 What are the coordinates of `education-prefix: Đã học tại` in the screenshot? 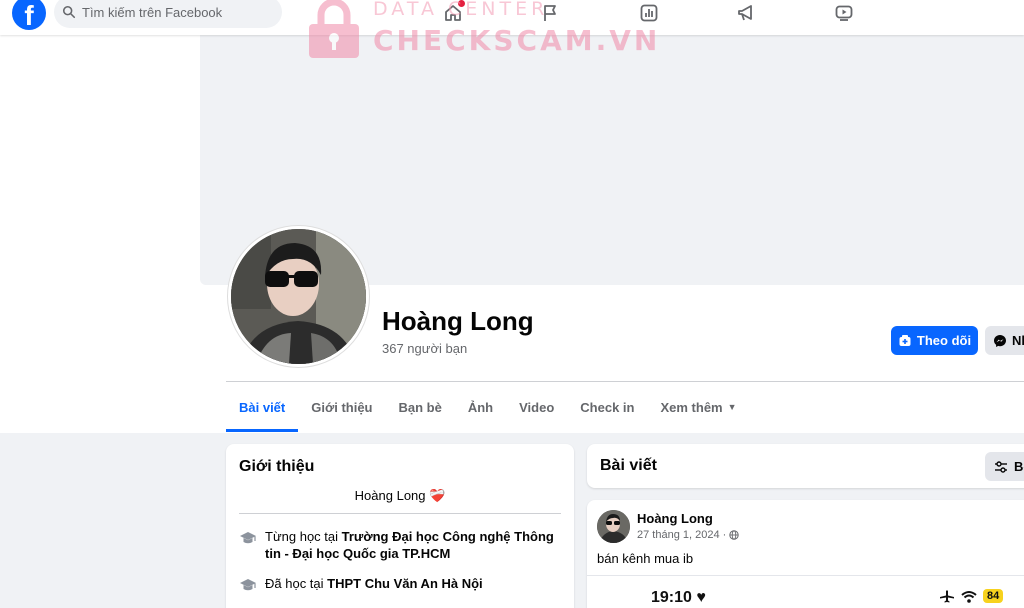 It's located at (296, 583).